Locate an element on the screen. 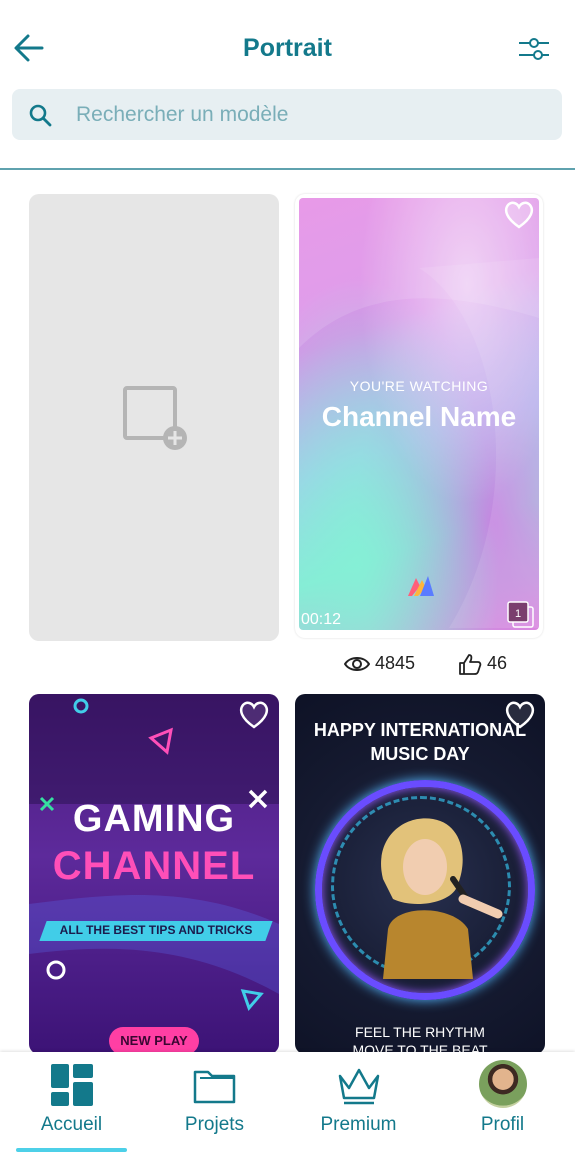 The image size is (575, 1159). template-stats: 4845 46 is located at coordinates (440, 666).